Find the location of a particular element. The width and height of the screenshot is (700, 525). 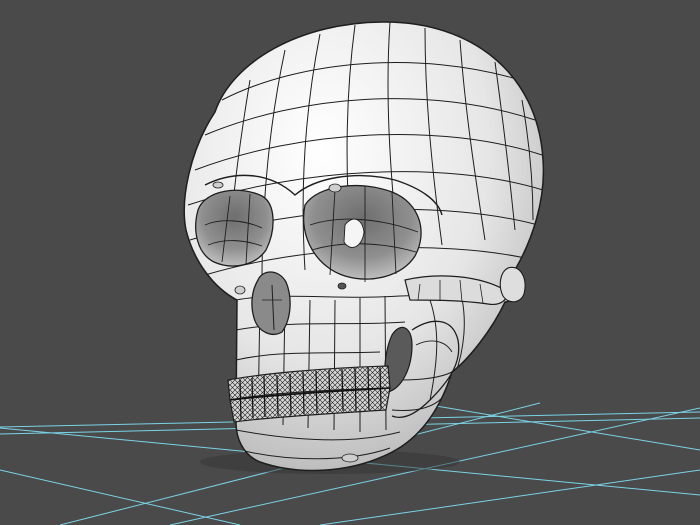

mastoid-process is located at coordinates (512, 284).